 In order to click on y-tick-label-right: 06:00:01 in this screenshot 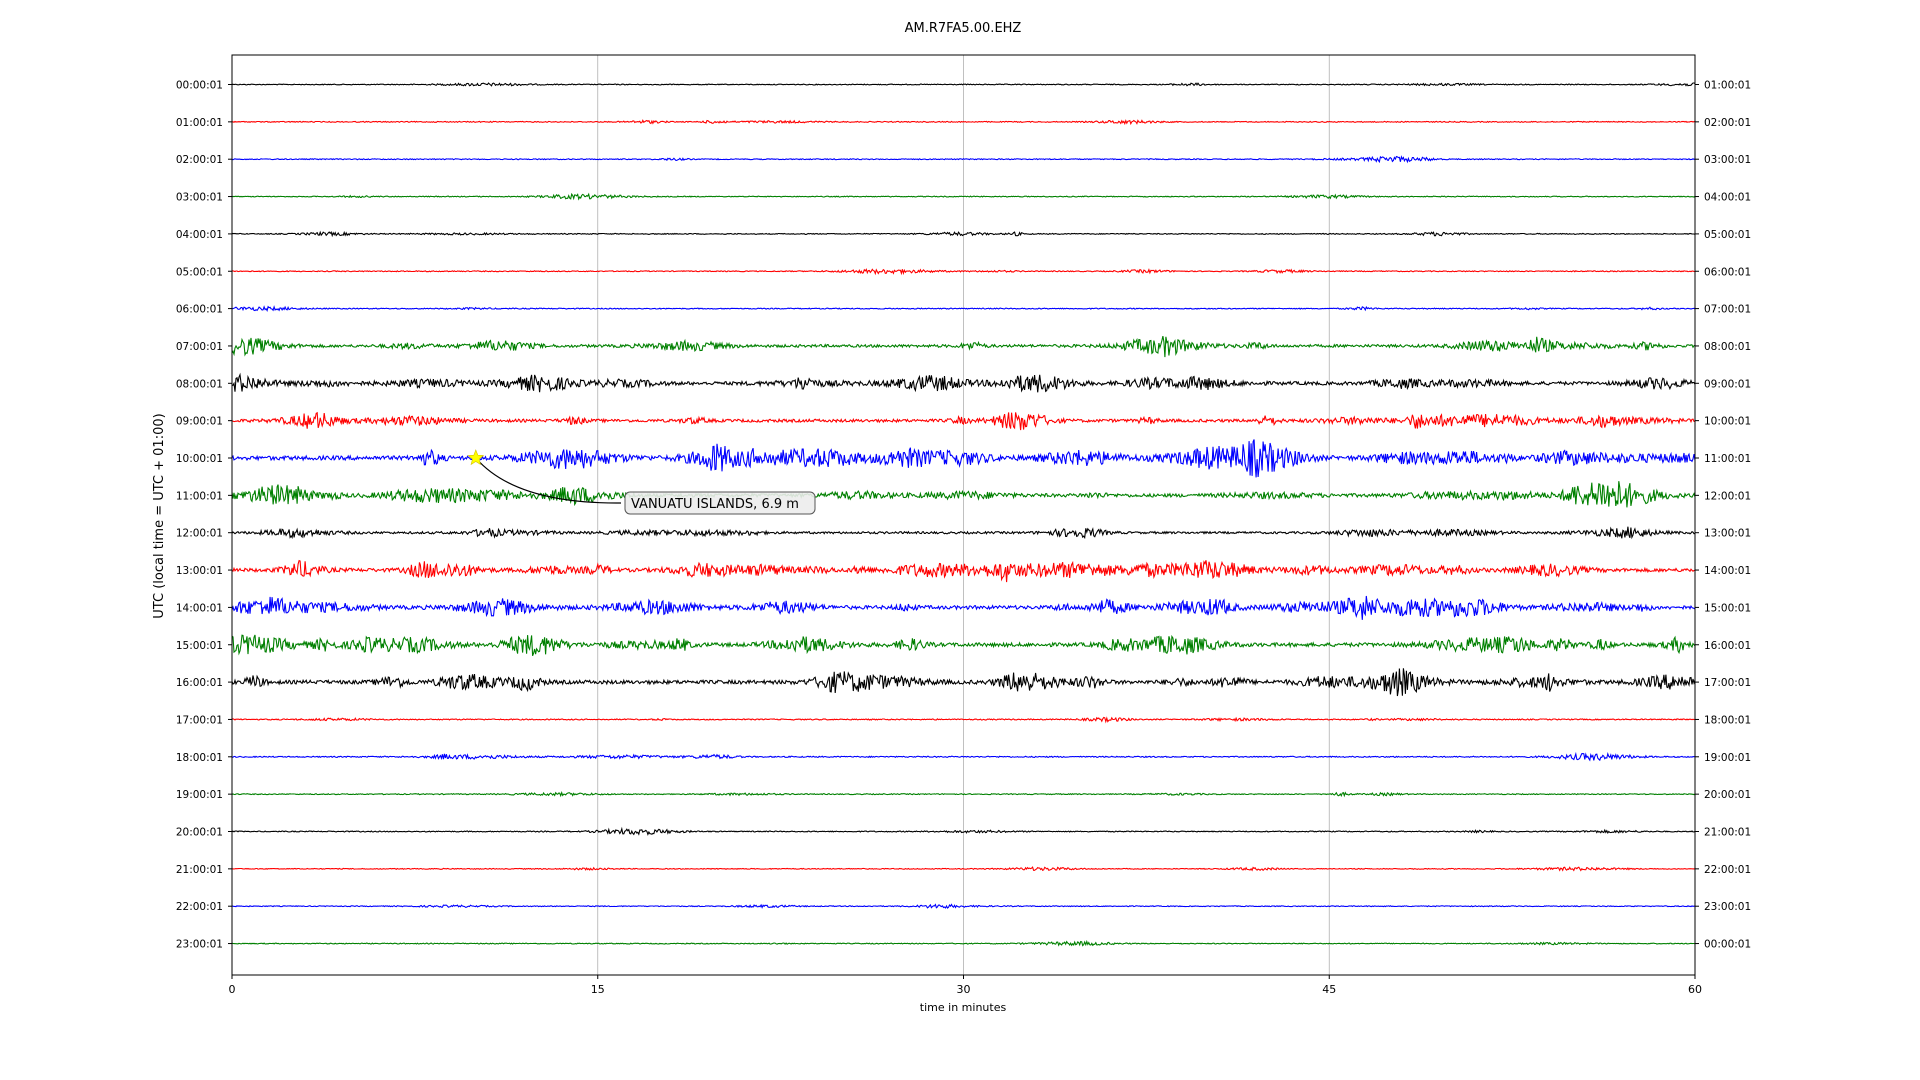, I will do `click(1727, 272)`.